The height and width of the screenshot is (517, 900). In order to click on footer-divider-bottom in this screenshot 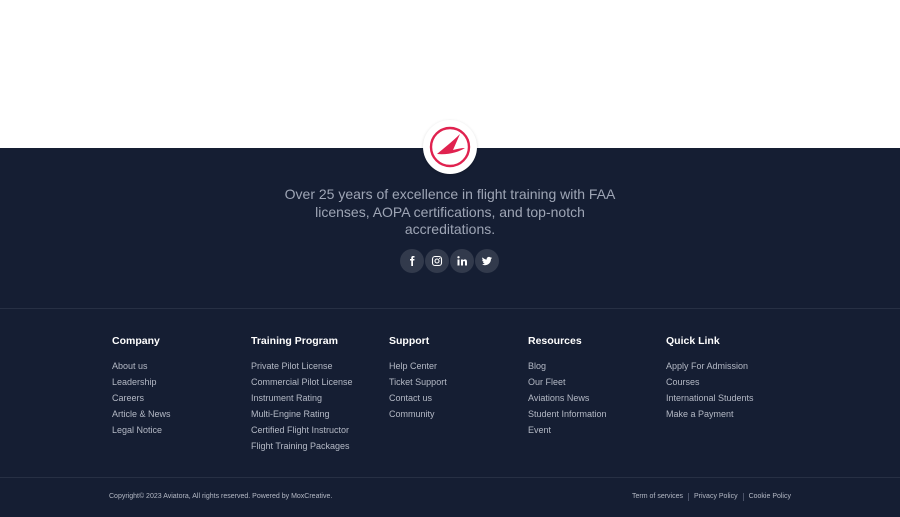, I will do `click(450, 477)`.